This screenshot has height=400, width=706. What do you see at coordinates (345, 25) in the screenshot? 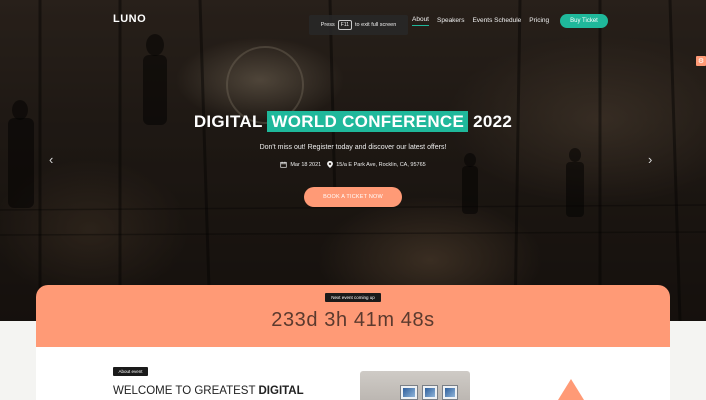
I see `fullscreen-tip-key: F11` at bounding box center [345, 25].